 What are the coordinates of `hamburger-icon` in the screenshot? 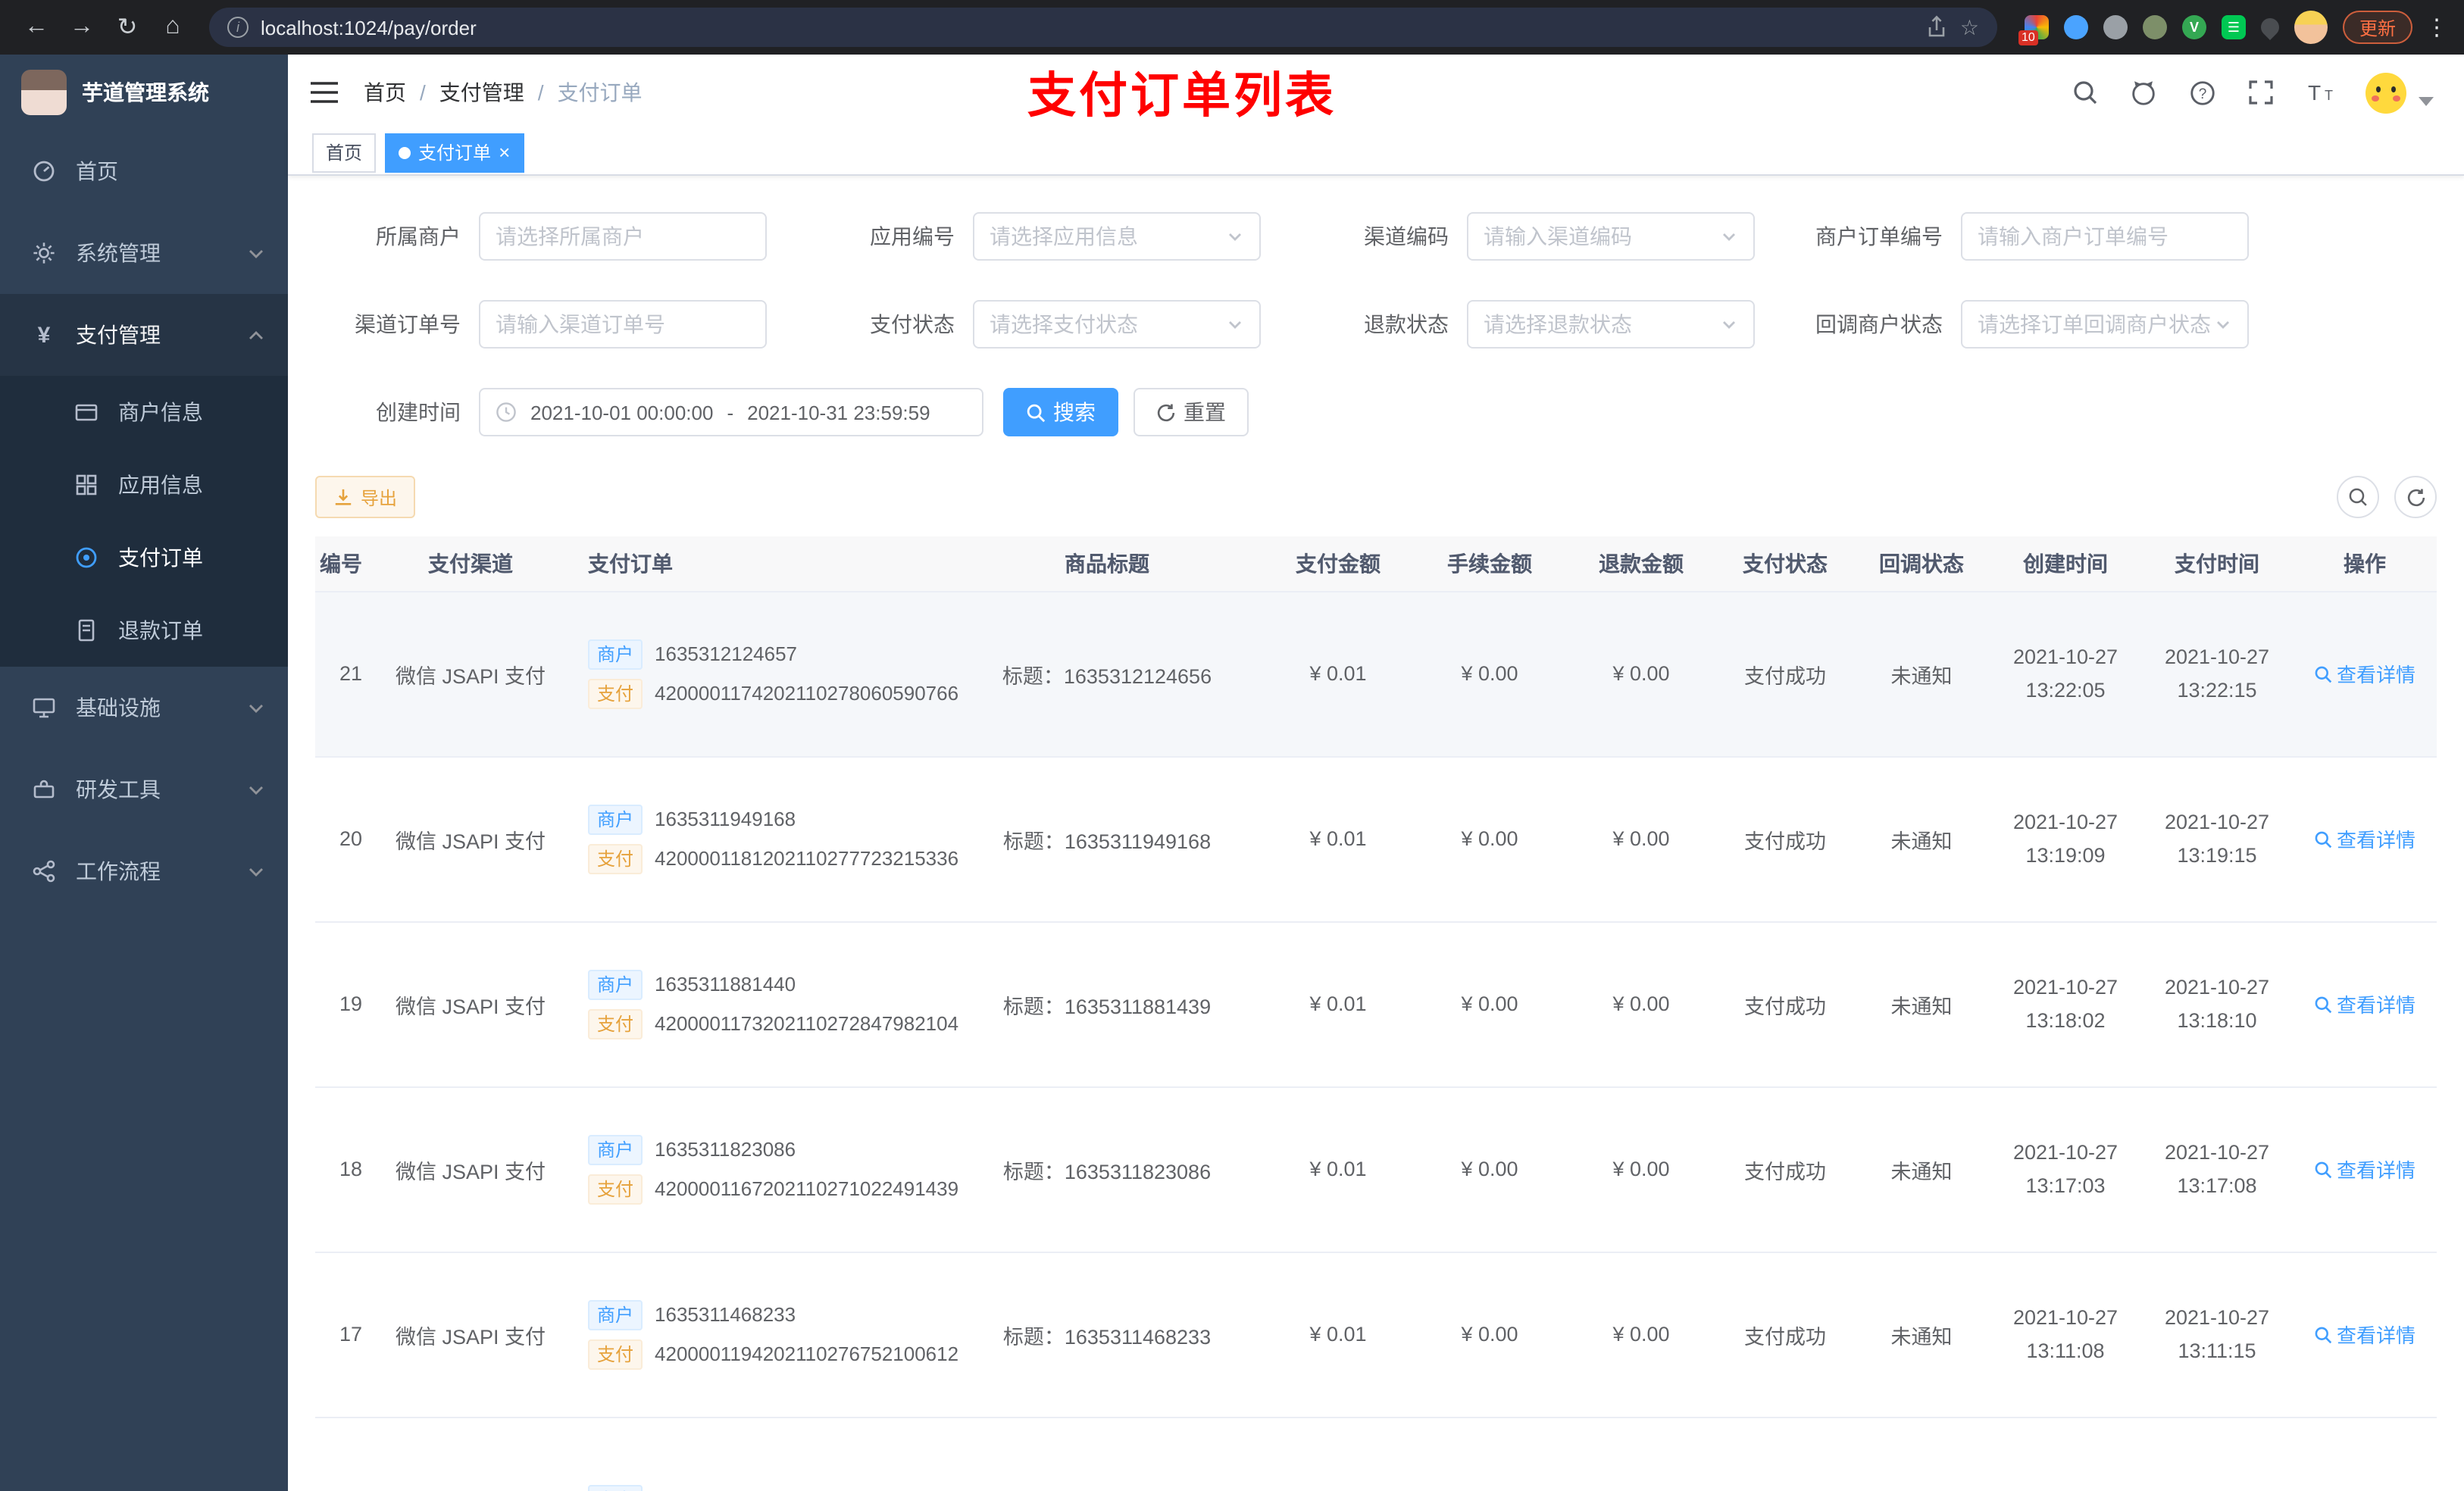 It's located at (324, 92).